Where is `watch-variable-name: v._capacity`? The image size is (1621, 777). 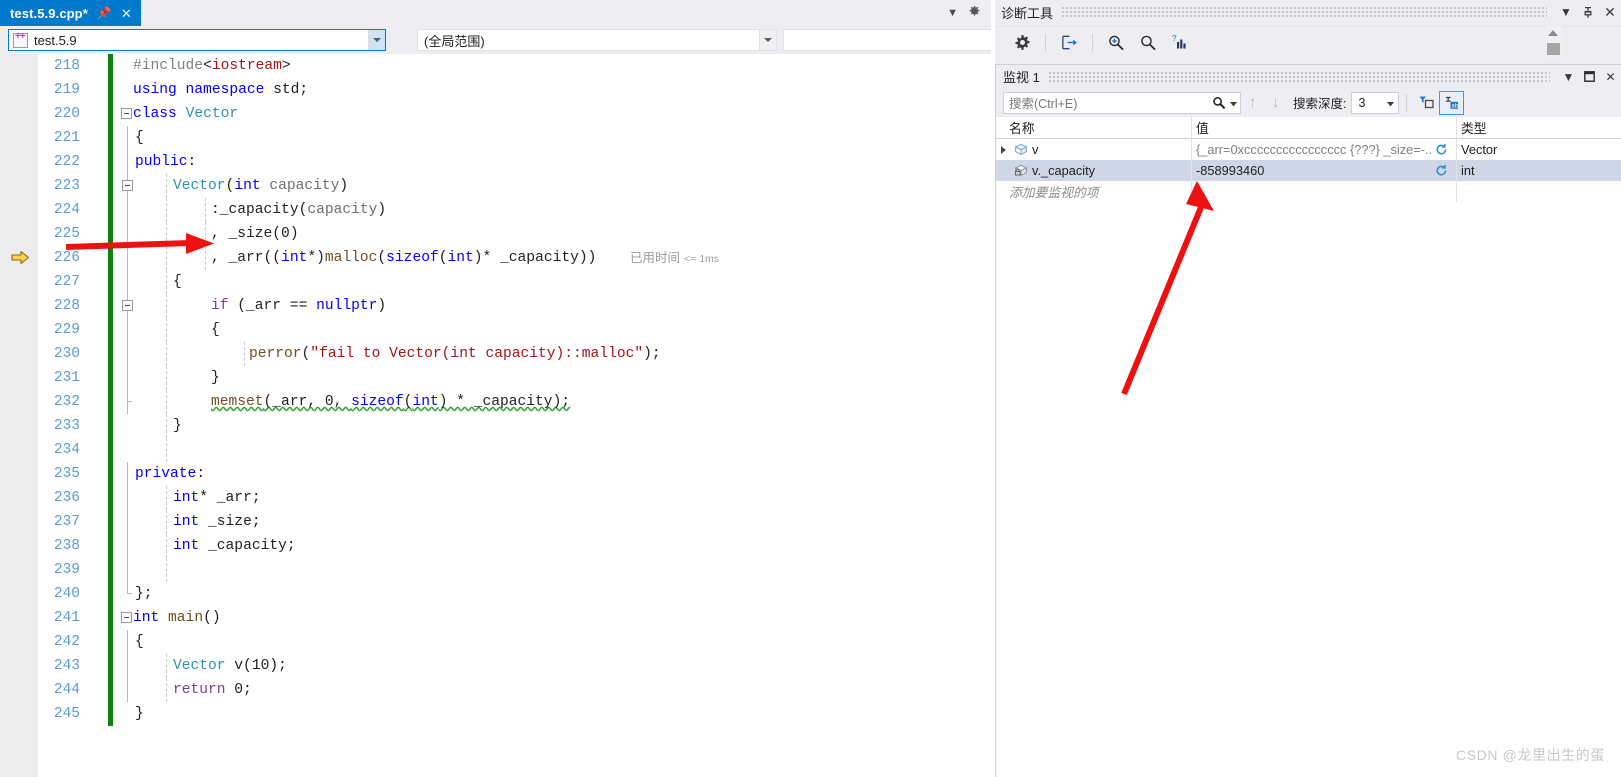 watch-variable-name: v._capacity is located at coordinates (1064, 170).